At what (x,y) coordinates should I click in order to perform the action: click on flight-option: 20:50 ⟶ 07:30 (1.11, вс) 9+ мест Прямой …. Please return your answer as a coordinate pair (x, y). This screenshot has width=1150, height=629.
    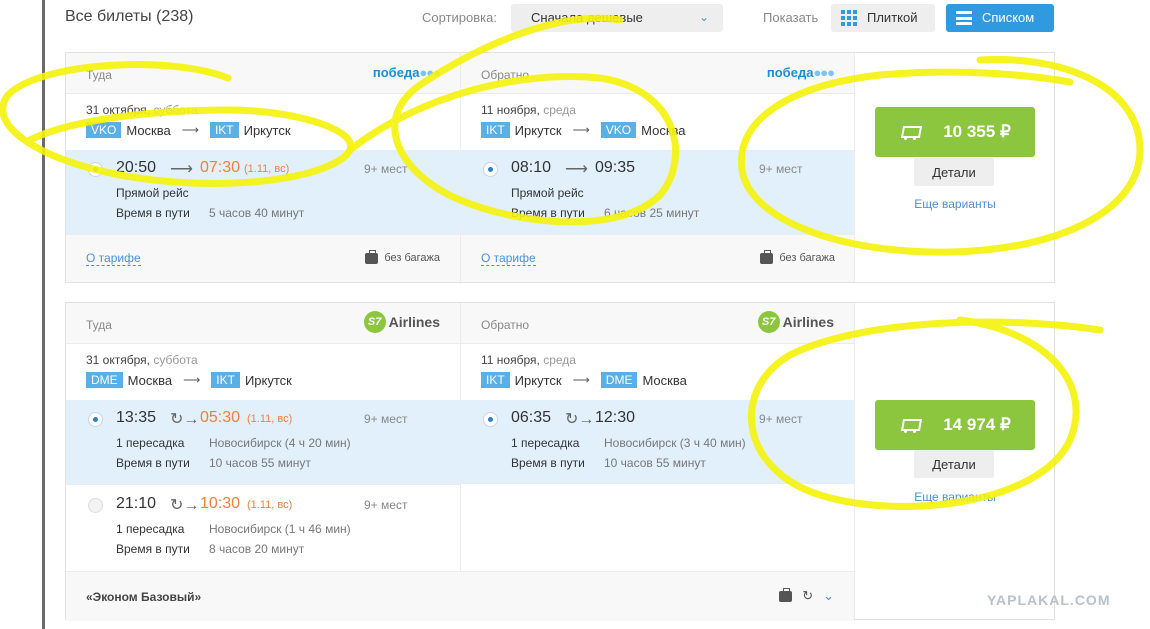
    Looking at the image, I should click on (263, 192).